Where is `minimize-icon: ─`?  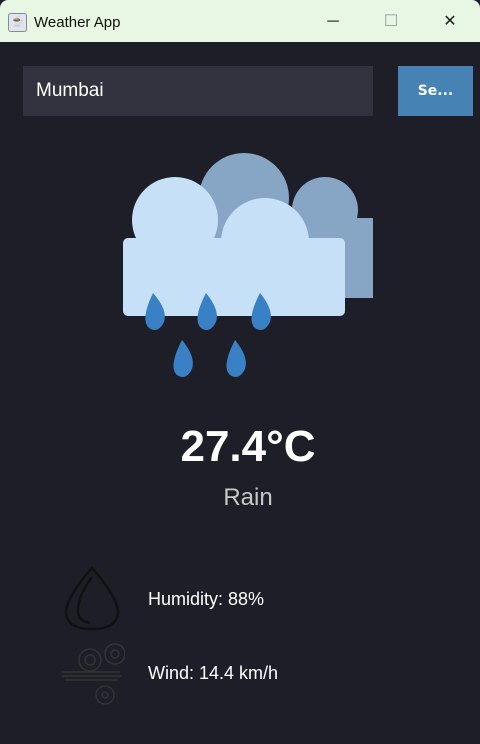 minimize-icon: ─ is located at coordinates (333, 22).